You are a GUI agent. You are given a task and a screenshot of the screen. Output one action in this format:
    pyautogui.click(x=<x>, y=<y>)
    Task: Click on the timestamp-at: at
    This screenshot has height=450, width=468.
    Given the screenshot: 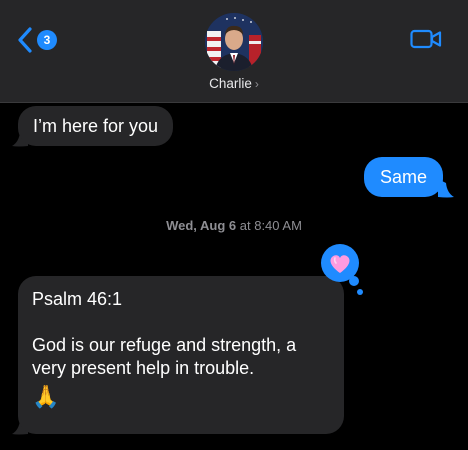 What is the action you would take?
    pyautogui.click(x=245, y=225)
    